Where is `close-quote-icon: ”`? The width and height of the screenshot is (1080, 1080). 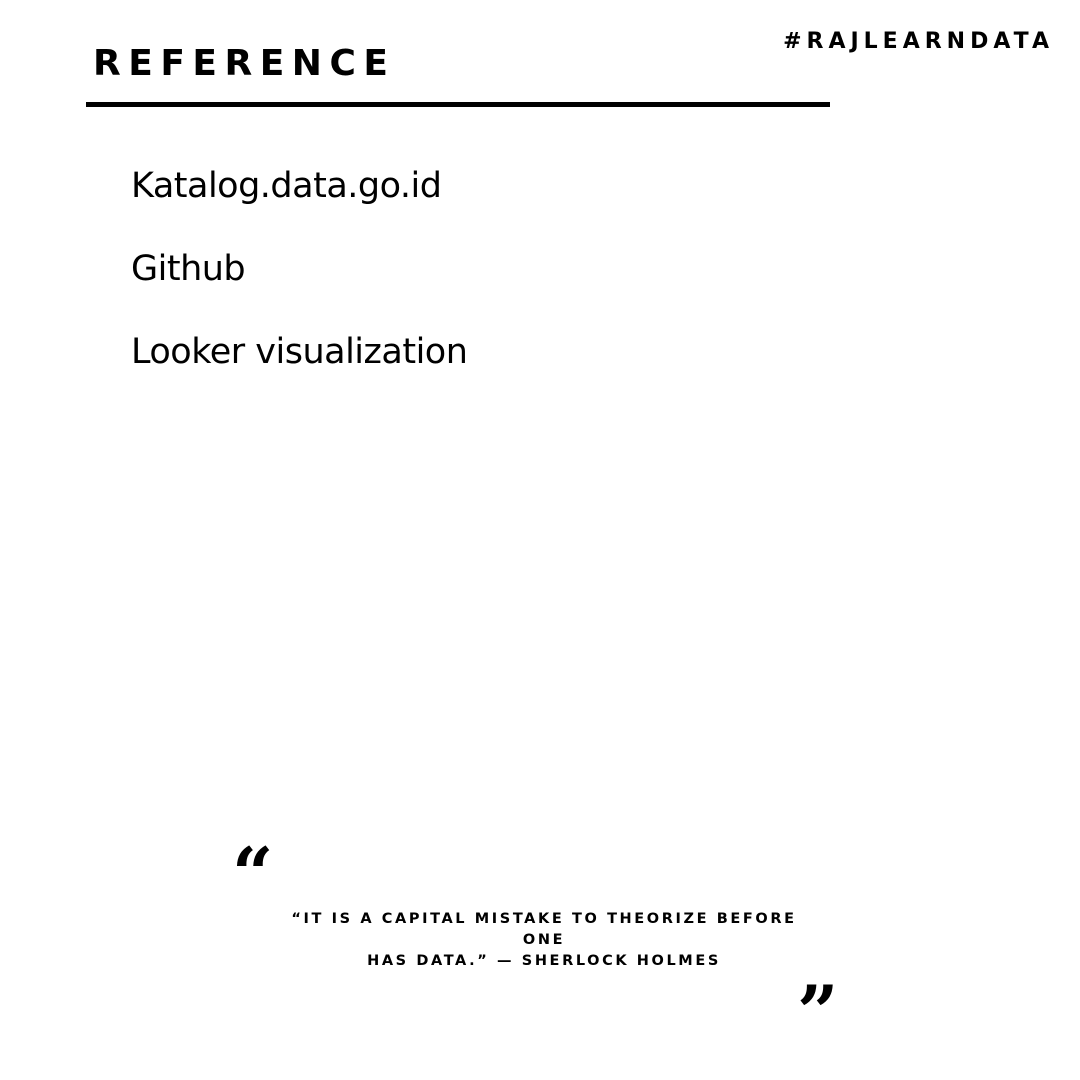 close-quote-icon: ” is located at coordinates (818, 1011).